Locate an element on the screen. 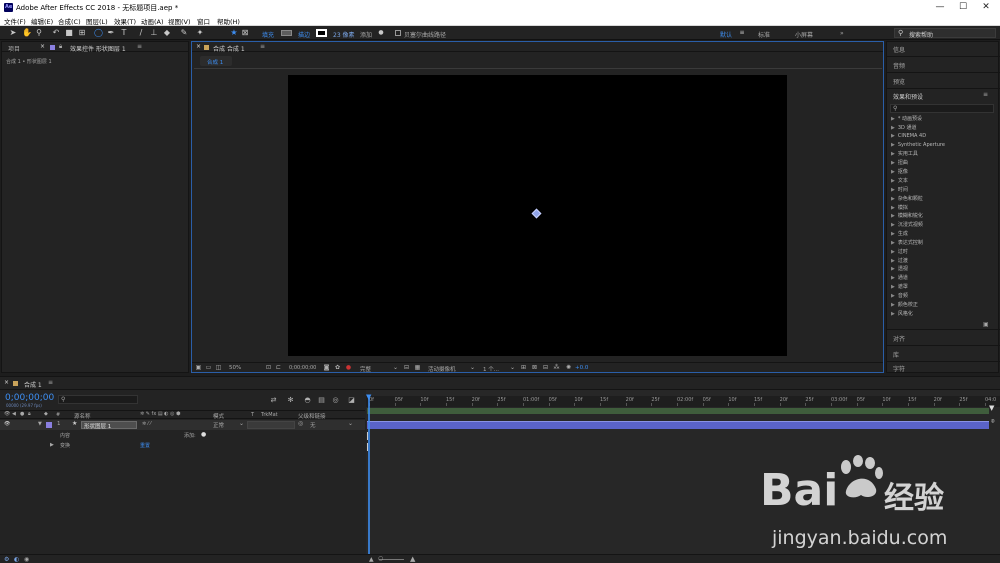  comp-mini-flowchart-icon: ⇄ is located at coordinates (273, 400).